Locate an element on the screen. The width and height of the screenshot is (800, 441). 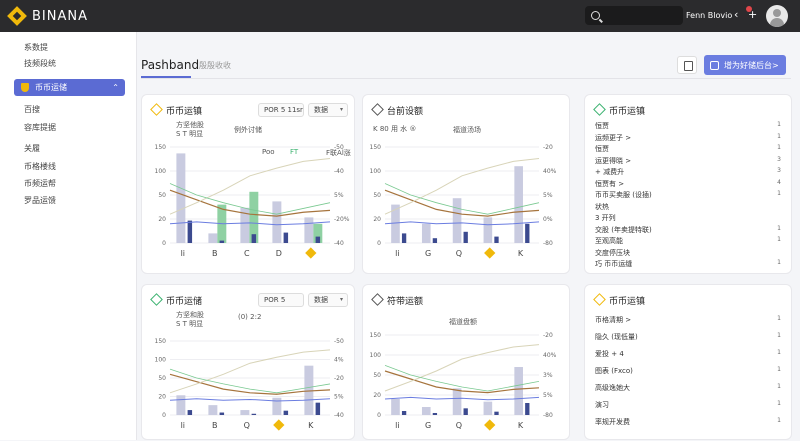
plus-box-icon is located at coordinates (714, 65).